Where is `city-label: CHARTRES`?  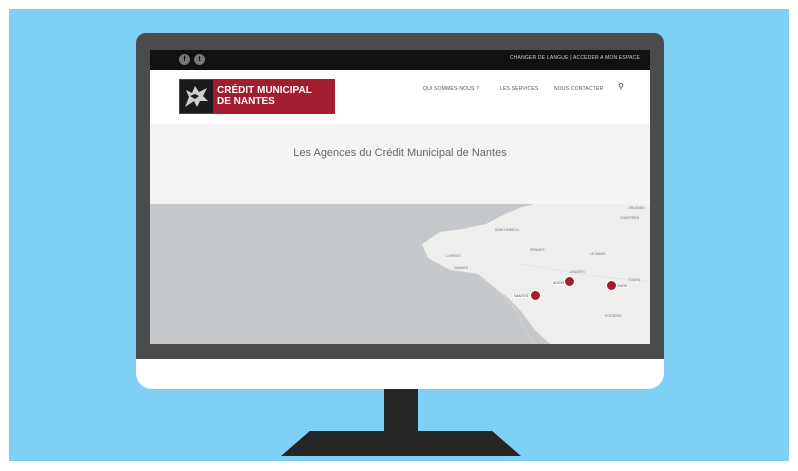 city-label: CHARTRES is located at coordinates (630, 218).